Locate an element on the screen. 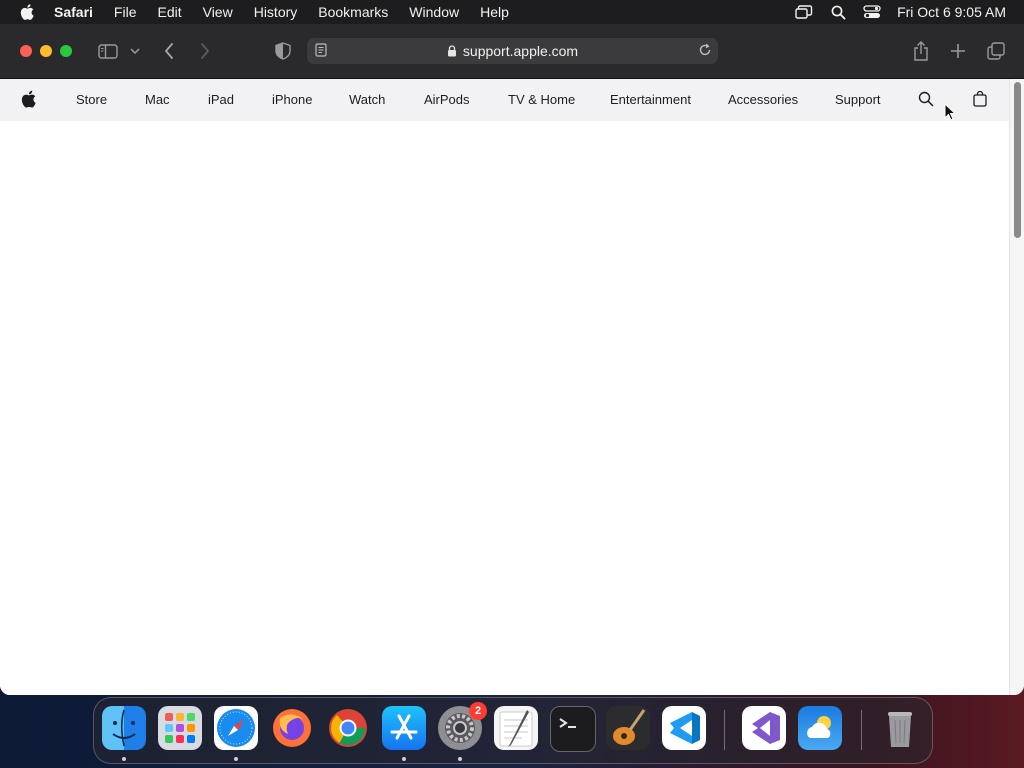 The image size is (1024, 768). dock-vscode-icon is located at coordinates (684, 728).